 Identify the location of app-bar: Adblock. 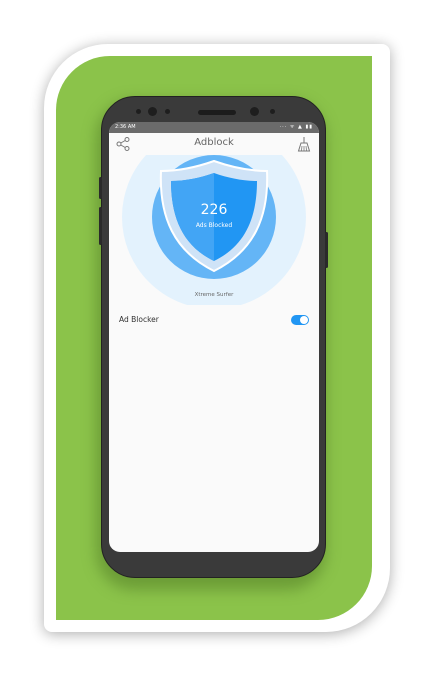
(214, 144).